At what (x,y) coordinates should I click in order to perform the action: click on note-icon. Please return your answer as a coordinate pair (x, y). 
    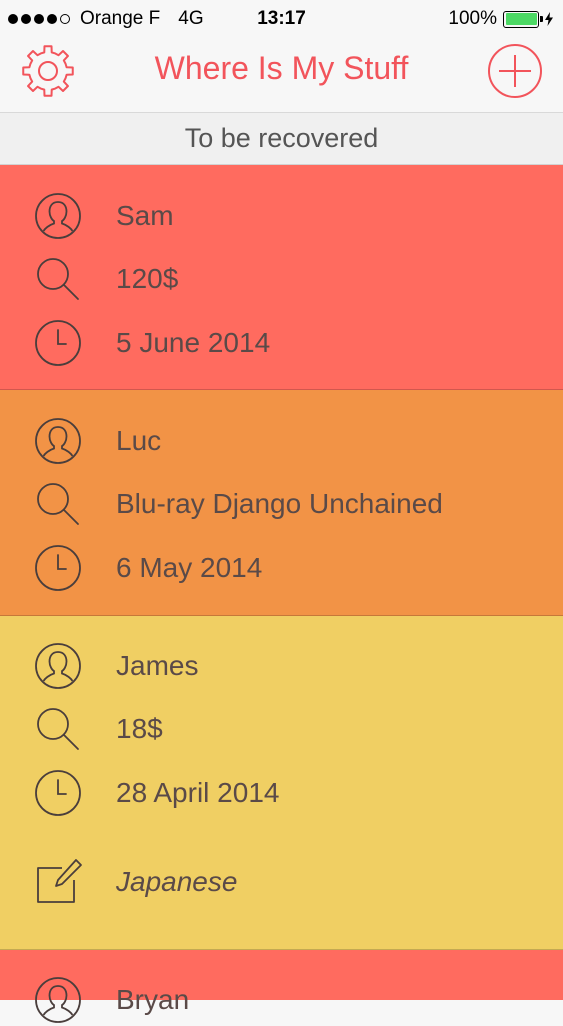
    Looking at the image, I should click on (58, 882).